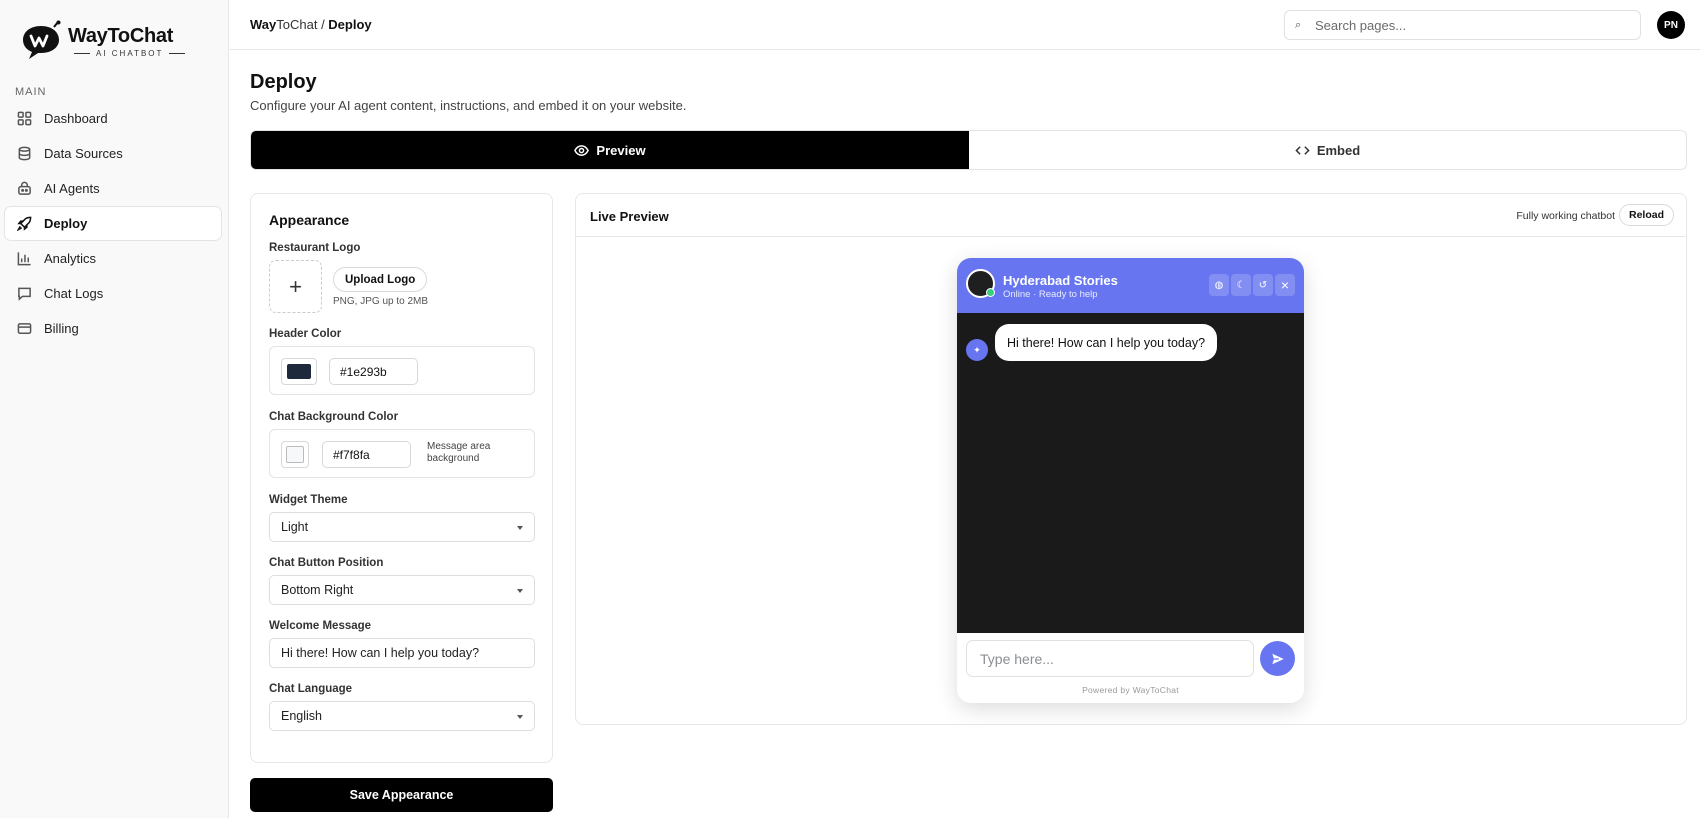  I want to click on sidebar-item-data-sources: Data Sources, so click(113, 153).